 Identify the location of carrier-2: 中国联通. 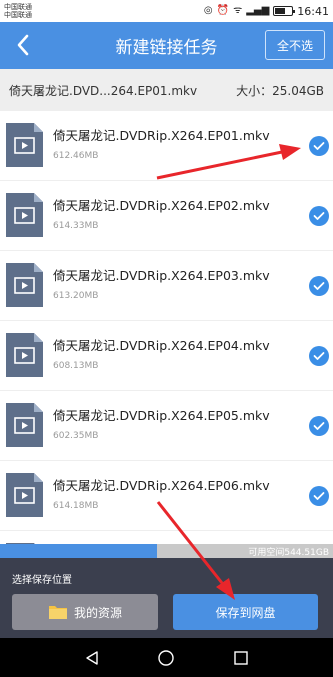
(18, 15).